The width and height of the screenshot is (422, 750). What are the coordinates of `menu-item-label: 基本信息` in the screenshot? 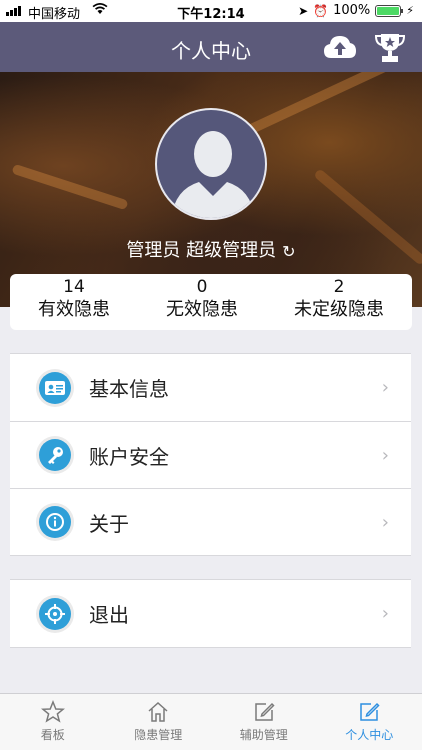 It's located at (129, 389).